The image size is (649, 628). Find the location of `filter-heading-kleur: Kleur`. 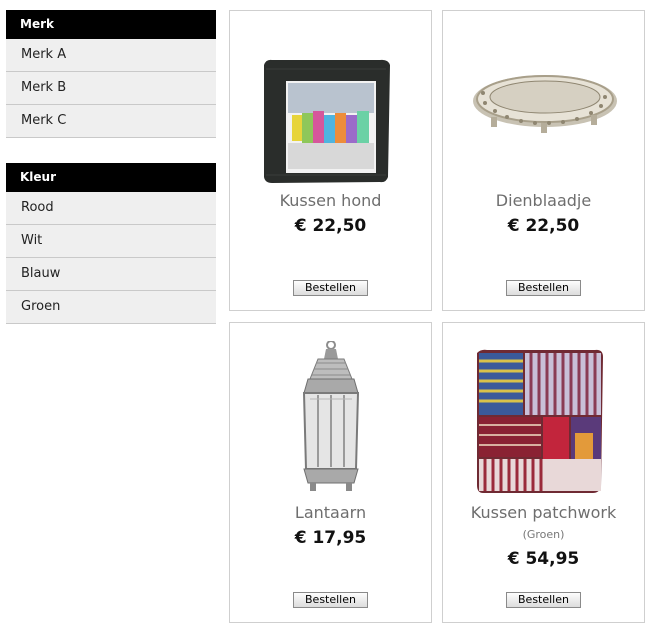

filter-heading-kleur: Kleur is located at coordinates (111, 177).